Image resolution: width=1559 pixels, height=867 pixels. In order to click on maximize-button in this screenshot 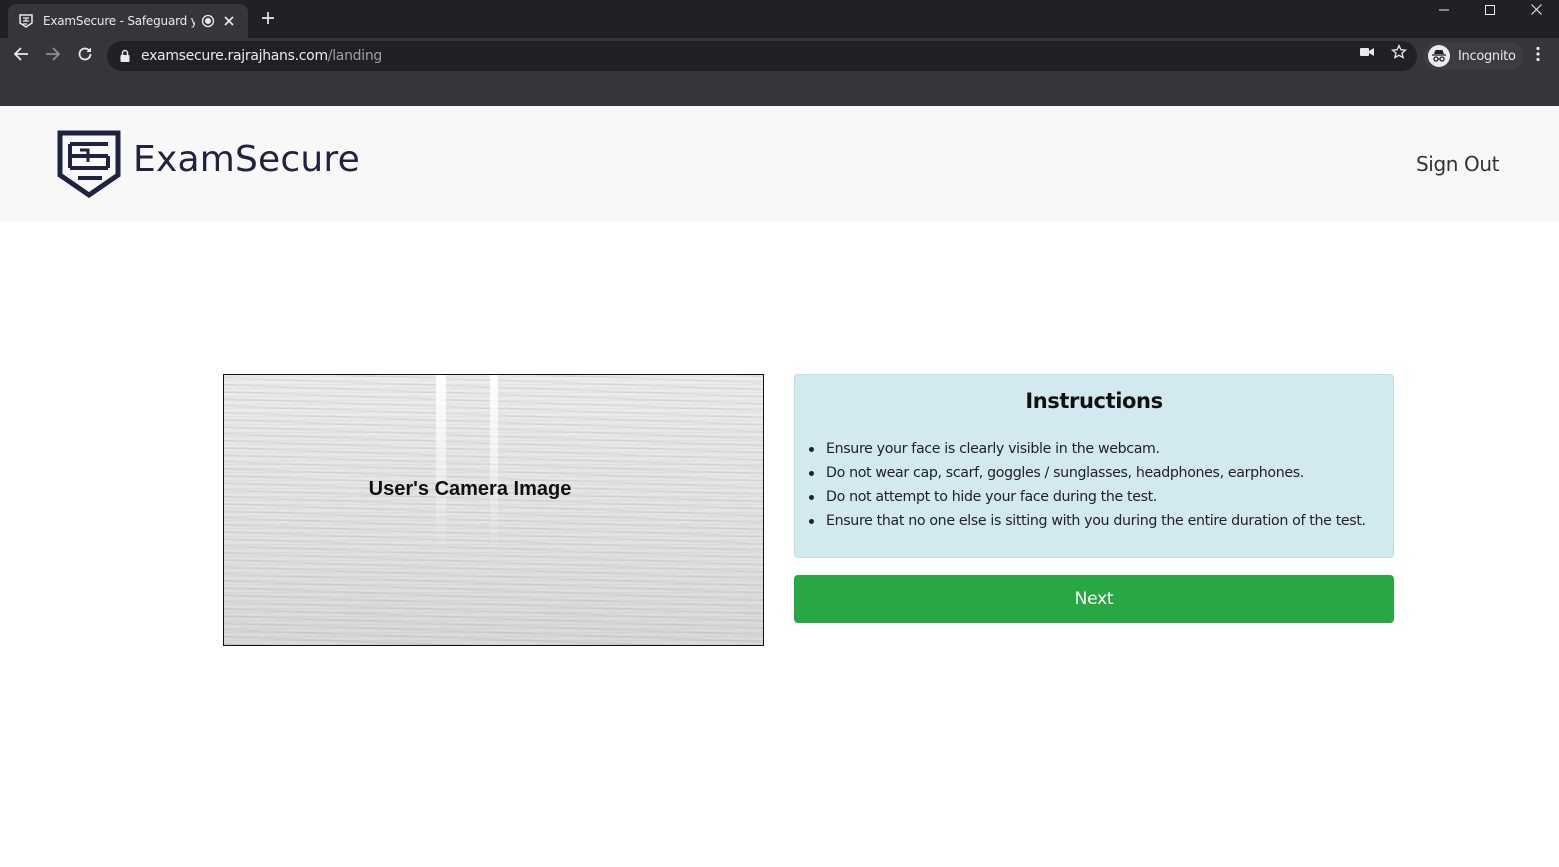, I will do `click(1490, 11)`.